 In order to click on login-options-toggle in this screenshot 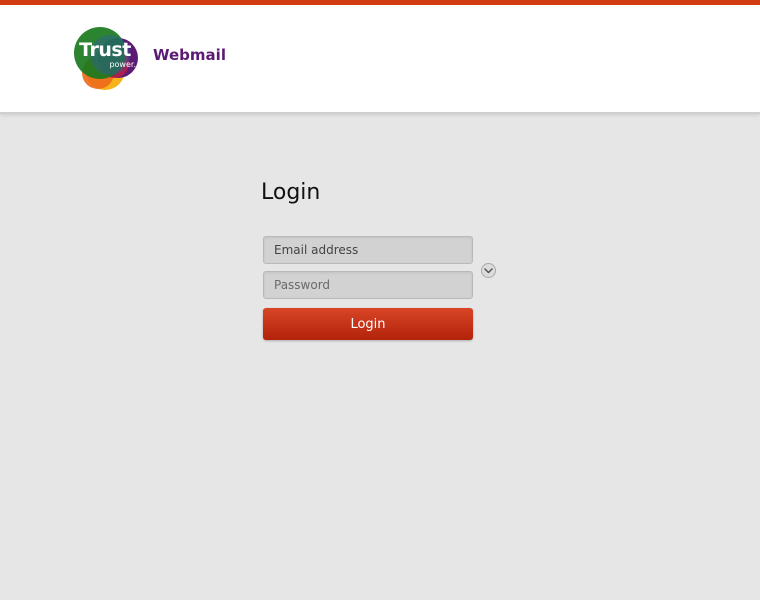, I will do `click(488, 270)`.